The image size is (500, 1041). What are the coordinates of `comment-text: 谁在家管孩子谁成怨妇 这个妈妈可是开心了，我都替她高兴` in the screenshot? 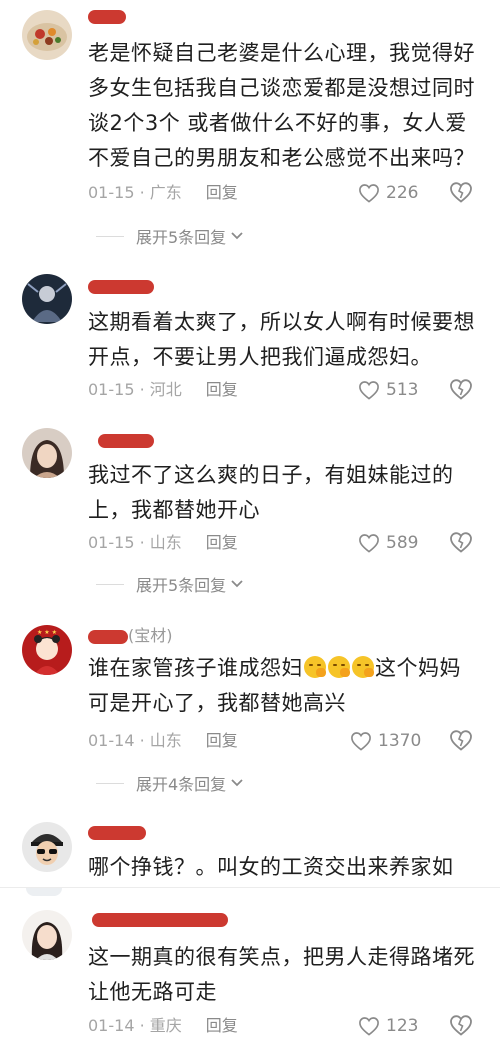 It's located at (284, 686).